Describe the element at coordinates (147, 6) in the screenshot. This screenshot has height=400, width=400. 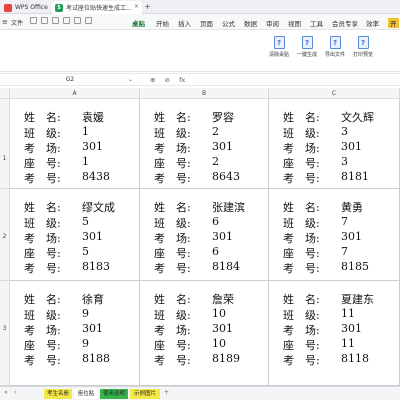
I see `new-tab-icon: +` at that location.